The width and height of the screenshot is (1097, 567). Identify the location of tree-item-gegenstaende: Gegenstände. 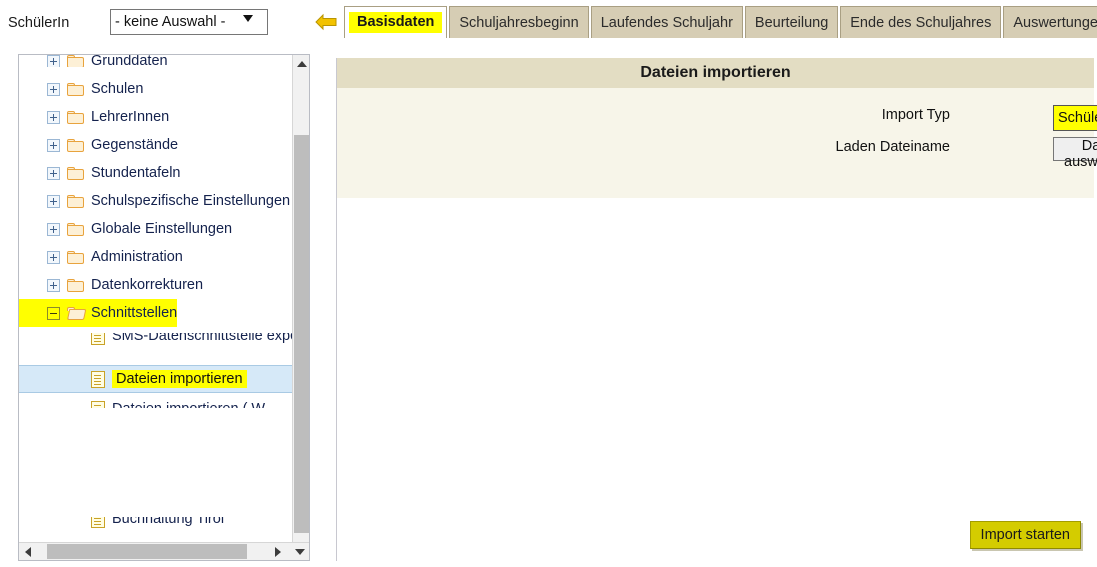
(98, 145).